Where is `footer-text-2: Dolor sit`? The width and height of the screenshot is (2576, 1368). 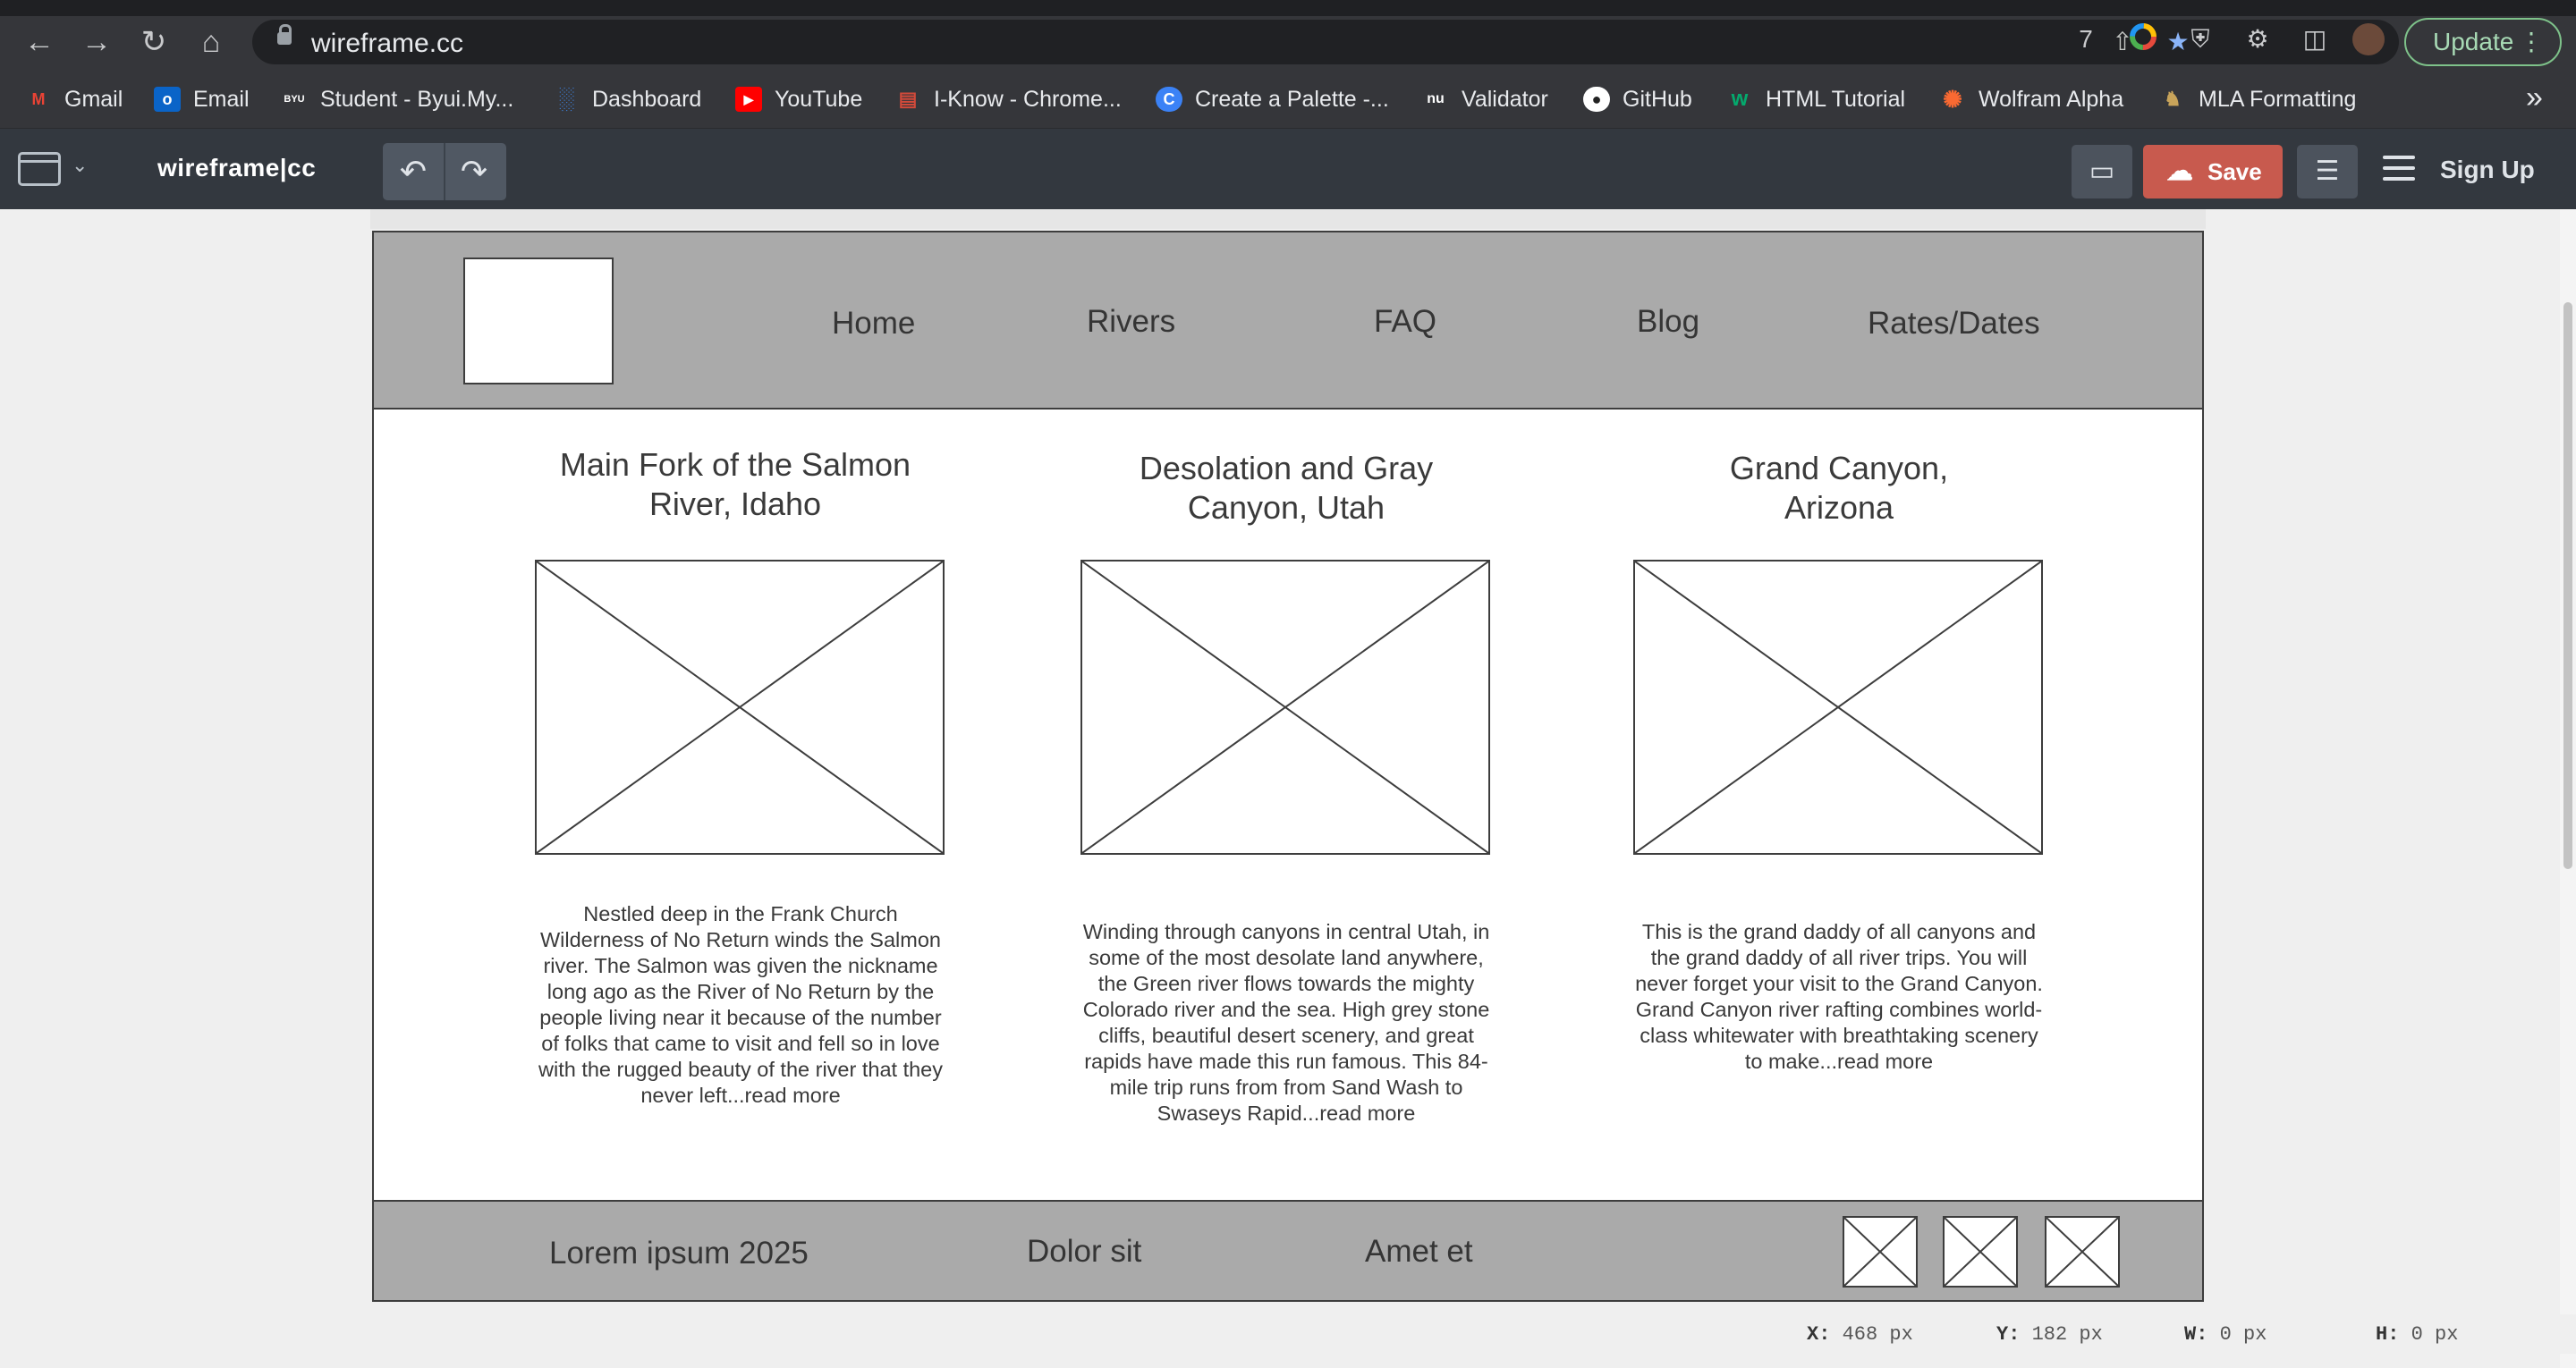
footer-text-2: Dolor sit is located at coordinates (1084, 1252).